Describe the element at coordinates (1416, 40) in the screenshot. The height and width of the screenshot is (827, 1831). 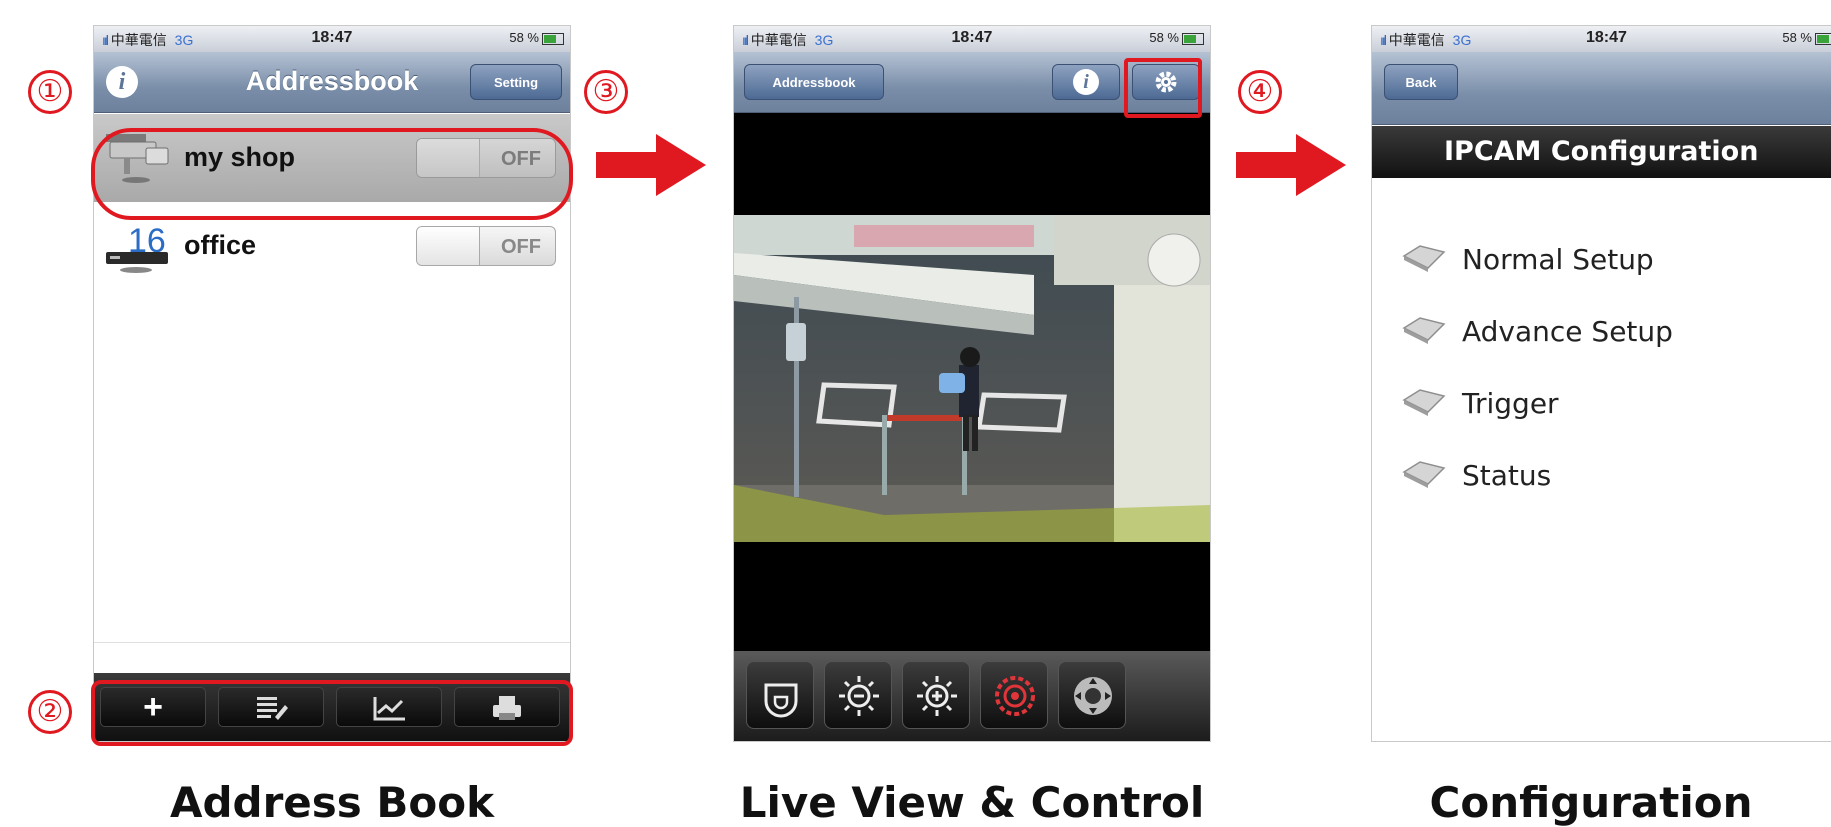
I see `carrier-name: 中華電信` at that location.